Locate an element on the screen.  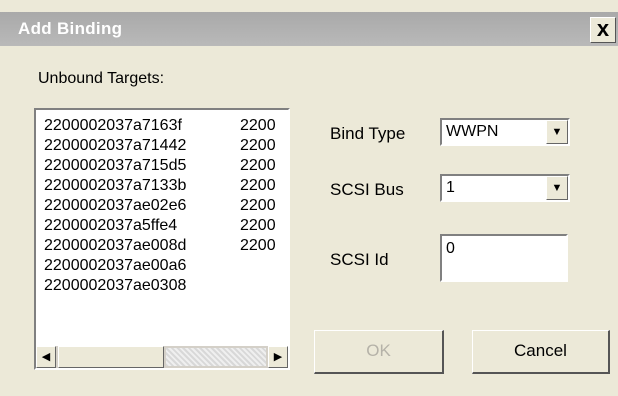
list-item: 2200002037a7133b is located at coordinates (144, 186).